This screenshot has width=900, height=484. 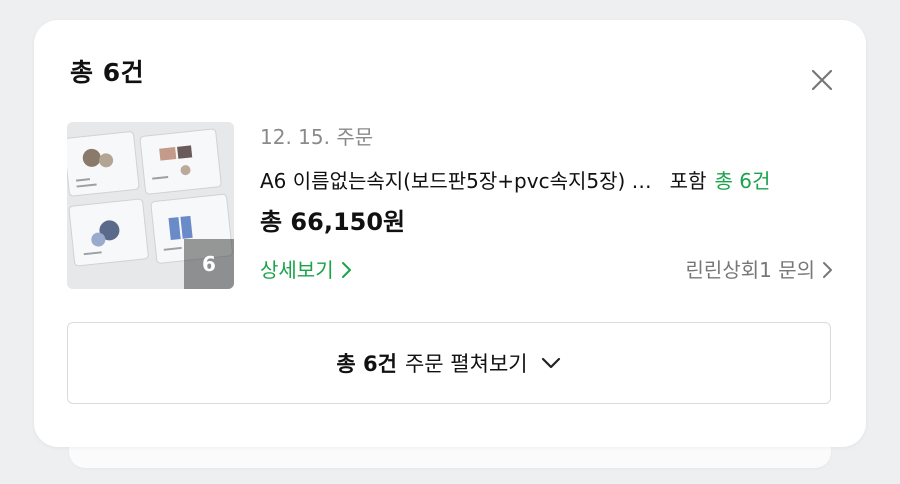 What do you see at coordinates (550, 363) in the screenshot?
I see `chevron-down-icon` at bounding box center [550, 363].